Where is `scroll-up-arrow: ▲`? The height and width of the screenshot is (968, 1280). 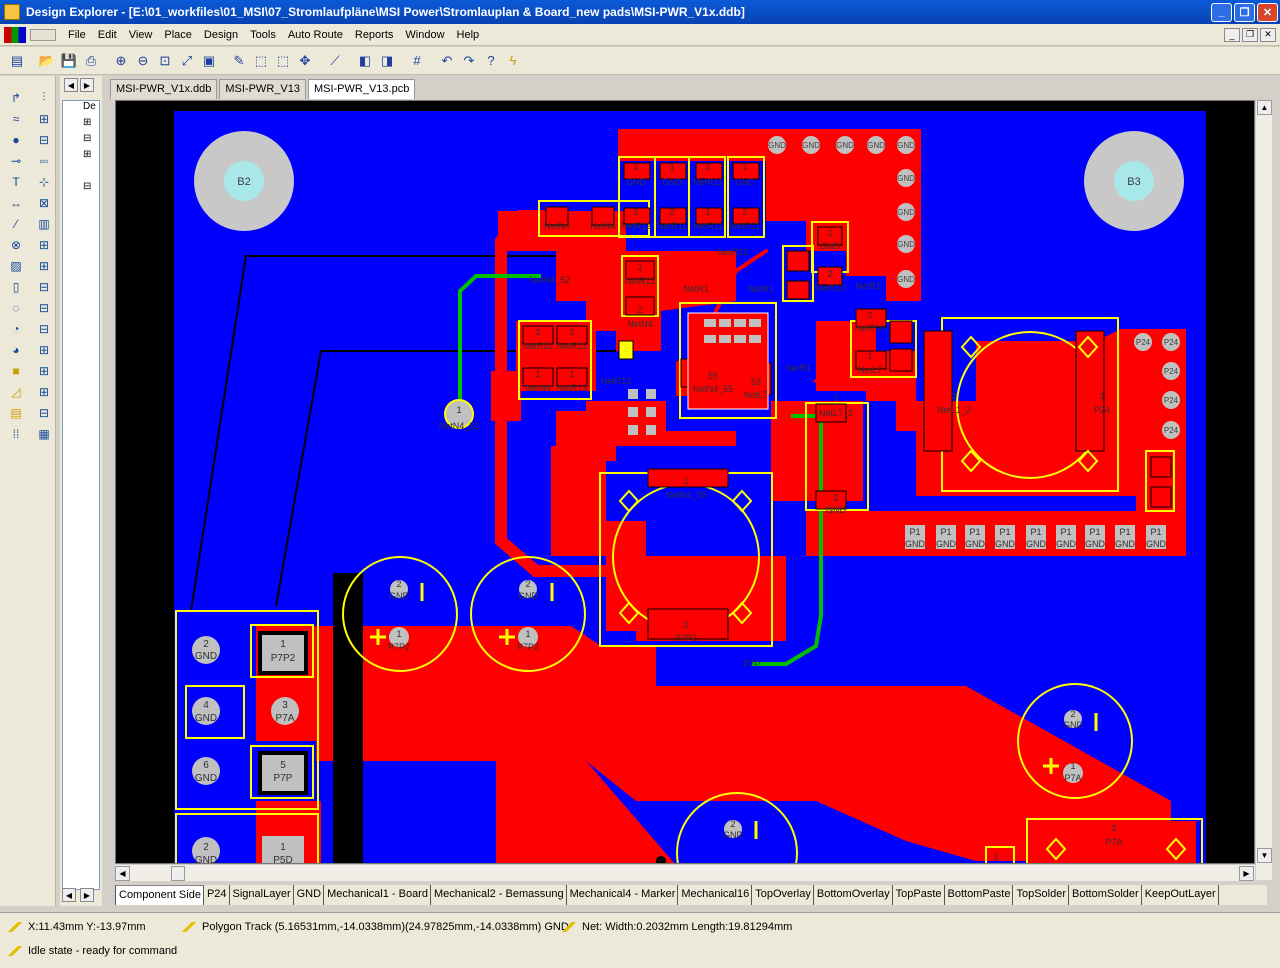 scroll-up-arrow: ▲ is located at coordinates (1264, 107).